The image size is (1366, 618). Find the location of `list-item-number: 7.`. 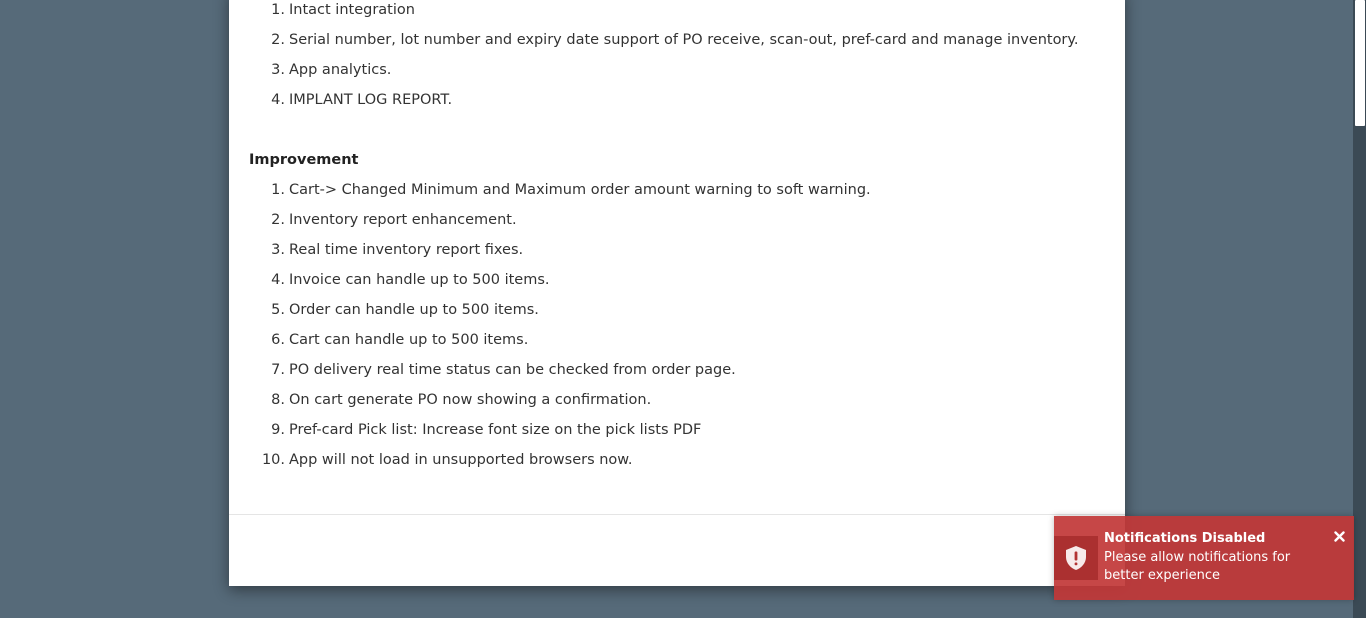

list-item-number: 7. is located at coordinates (278, 370).